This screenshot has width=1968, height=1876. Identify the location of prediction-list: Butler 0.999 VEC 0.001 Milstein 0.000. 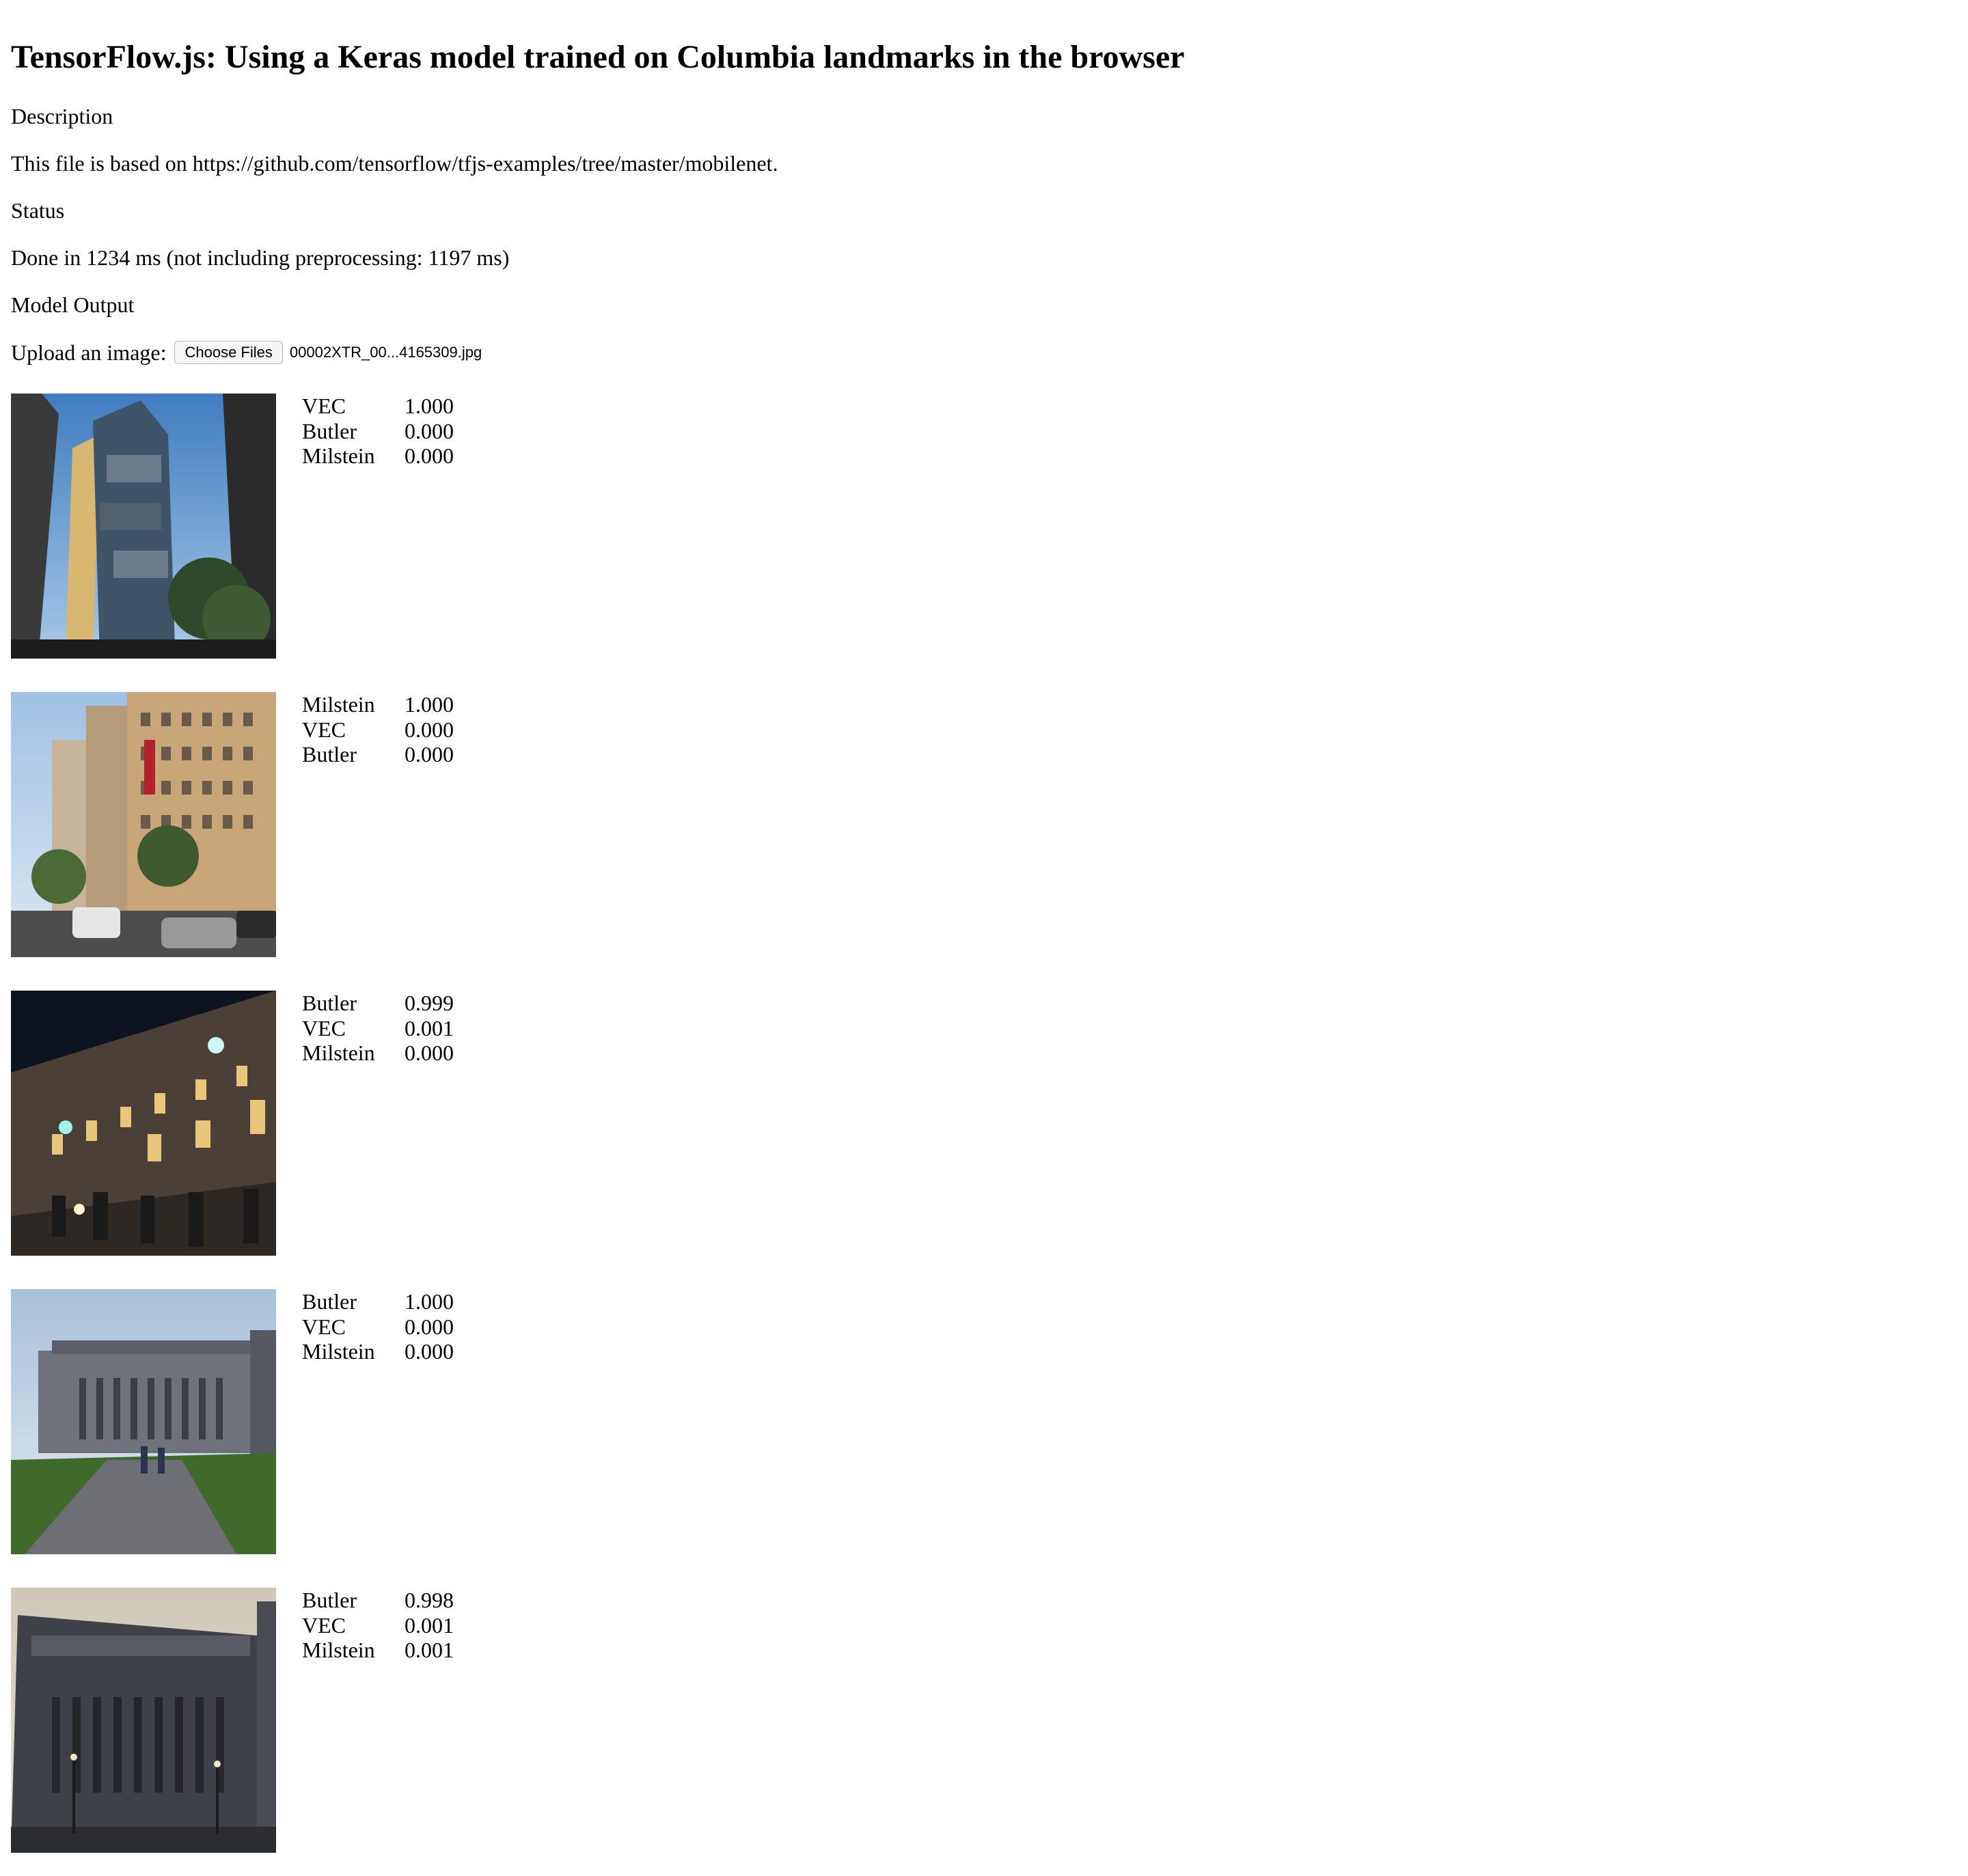
(394, 1029).